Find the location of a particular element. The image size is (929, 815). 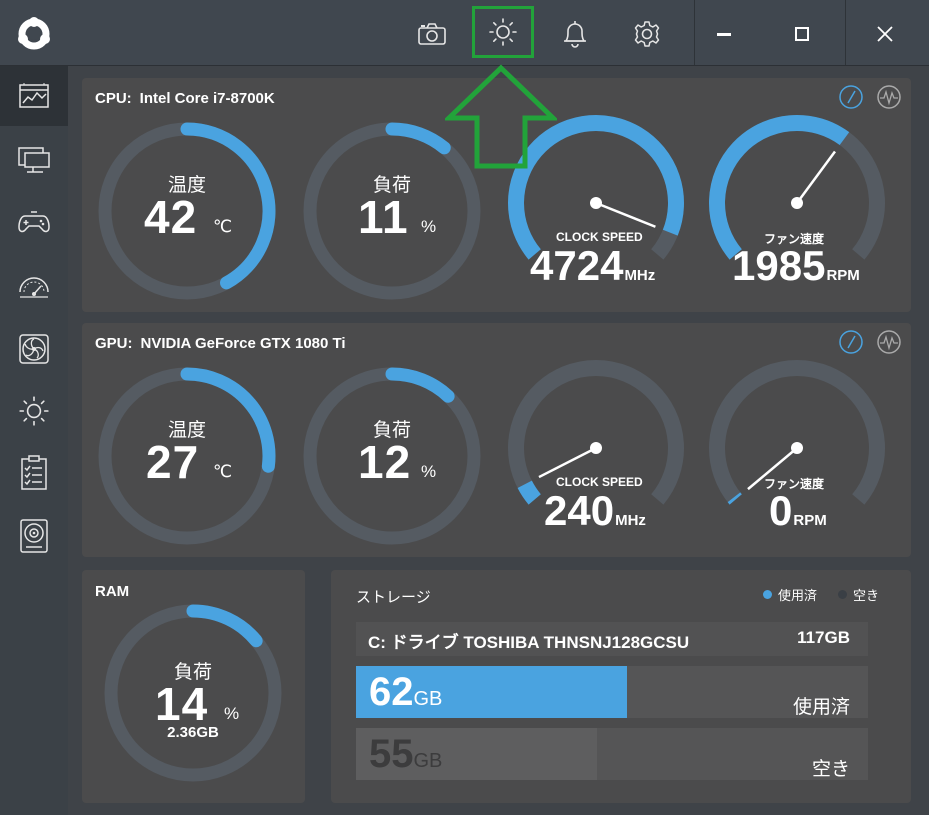

gpu-clock-value: 240 is located at coordinates (579, 510).